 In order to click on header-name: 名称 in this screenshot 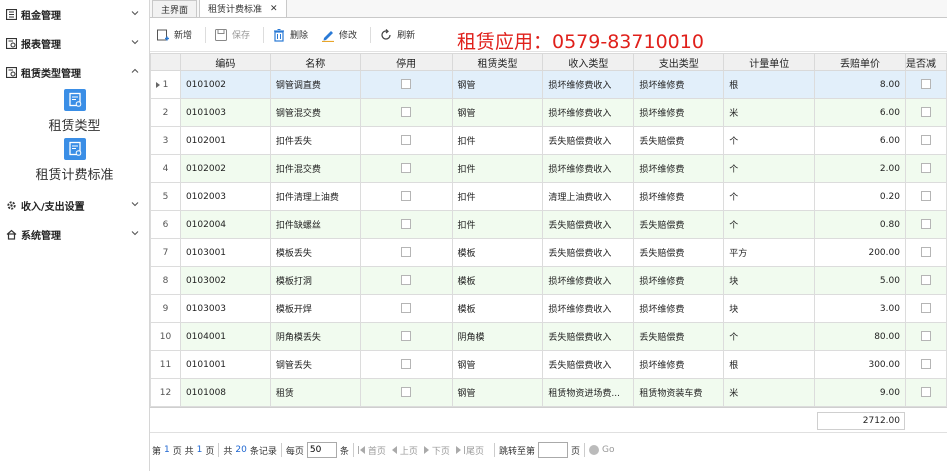, I will do `click(315, 62)`.